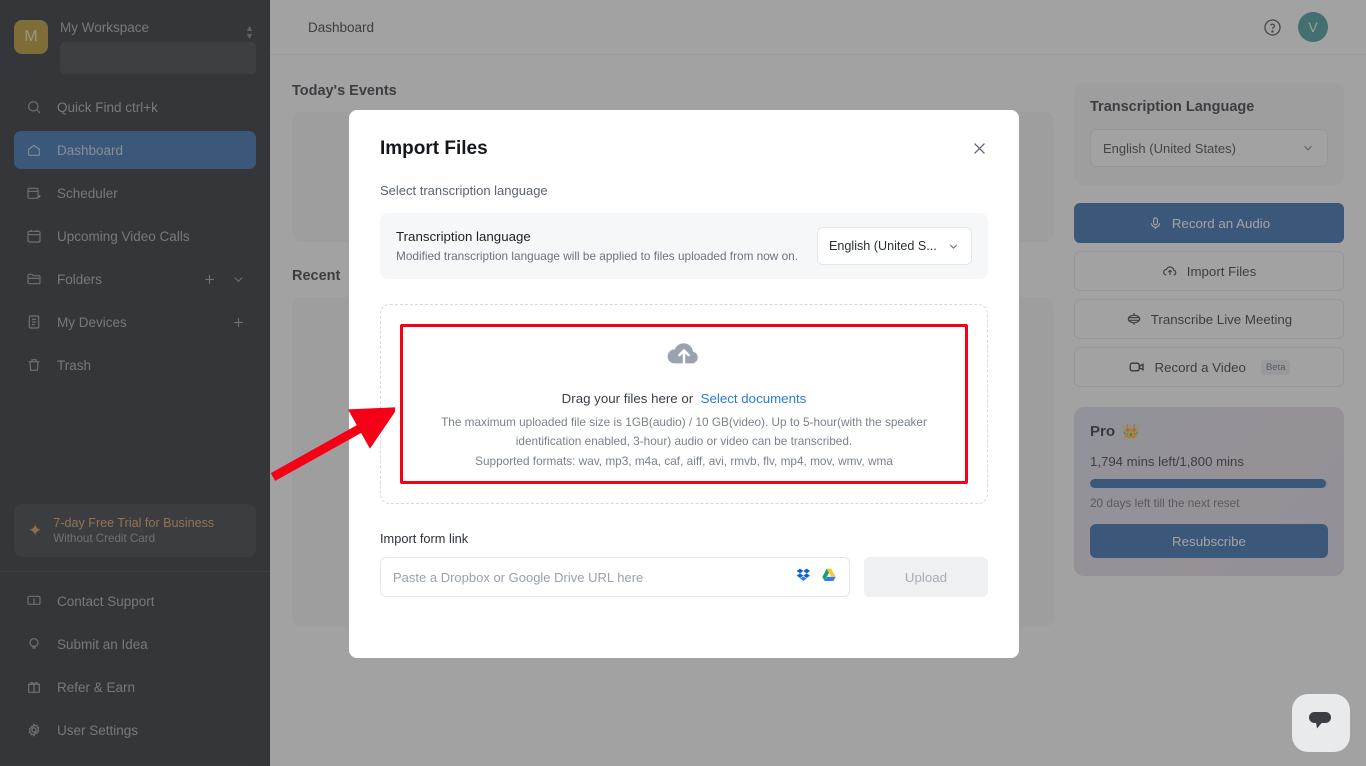  What do you see at coordinates (754, 398) in the screenshot?
I see `select-documents-link: Select documents` at bounding box center [754, 398].